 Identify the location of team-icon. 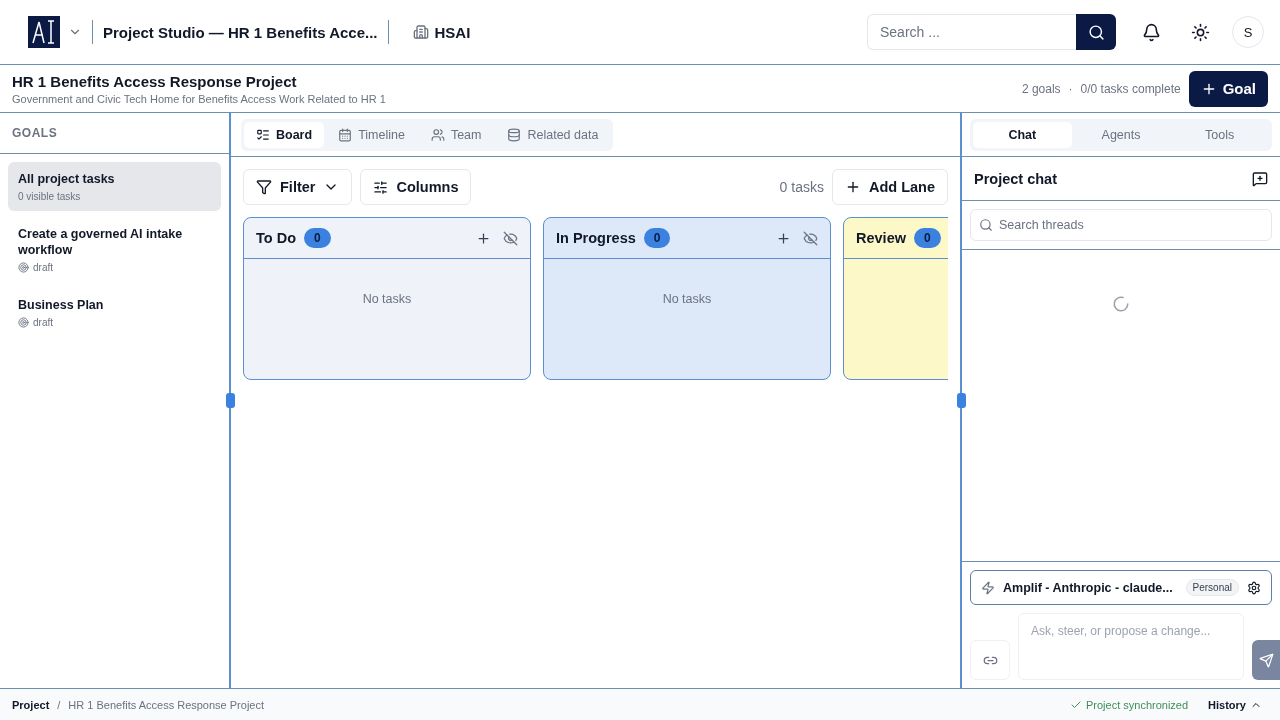
(437, 134).